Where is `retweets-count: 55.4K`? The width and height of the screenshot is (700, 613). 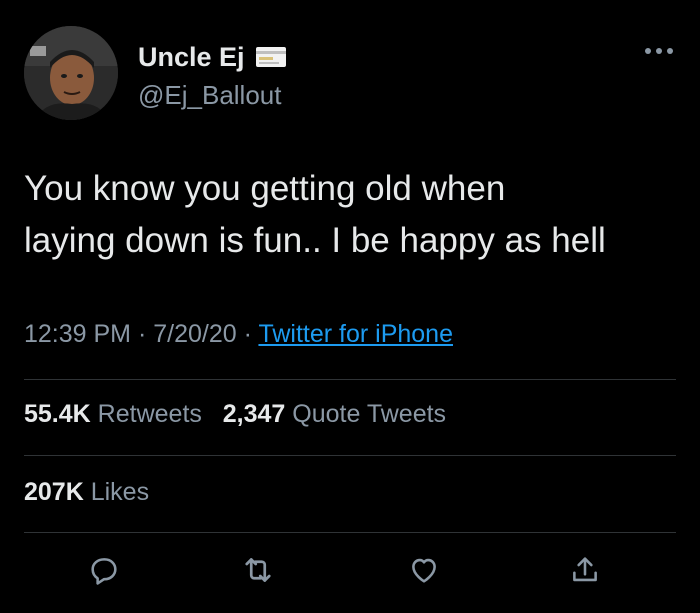
retweets-count: 55.4K is located at coordinates (57, 414).